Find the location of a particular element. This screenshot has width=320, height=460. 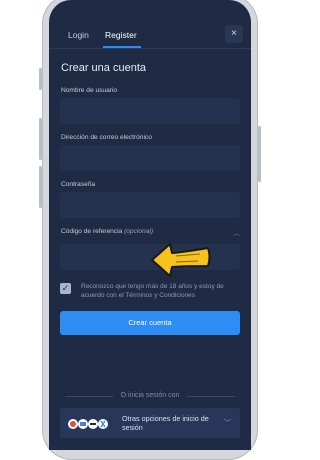

chevron-up-icon: ︿ is located at coordinates (236, 233).